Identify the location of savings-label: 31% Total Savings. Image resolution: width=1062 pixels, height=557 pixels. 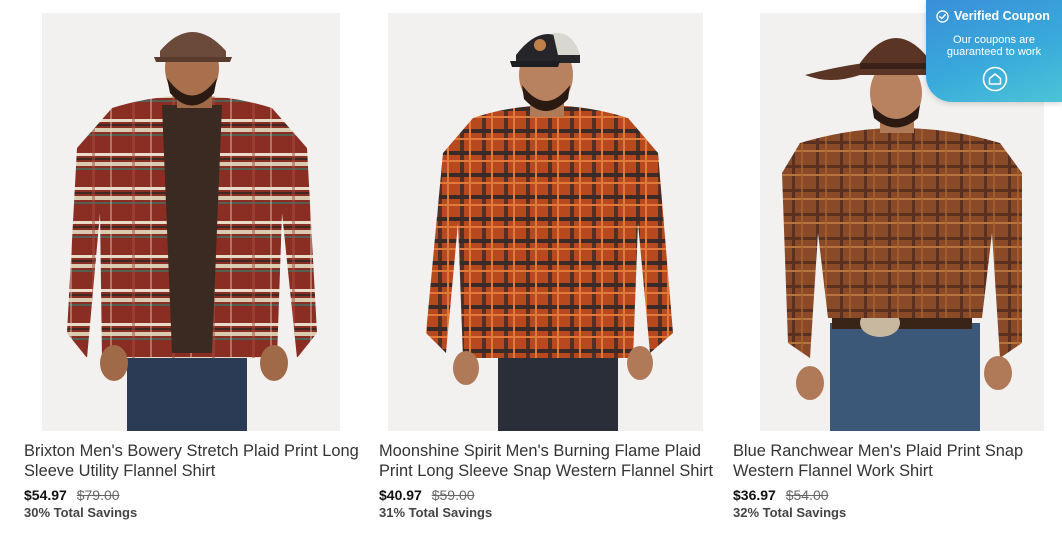
(436, 512).